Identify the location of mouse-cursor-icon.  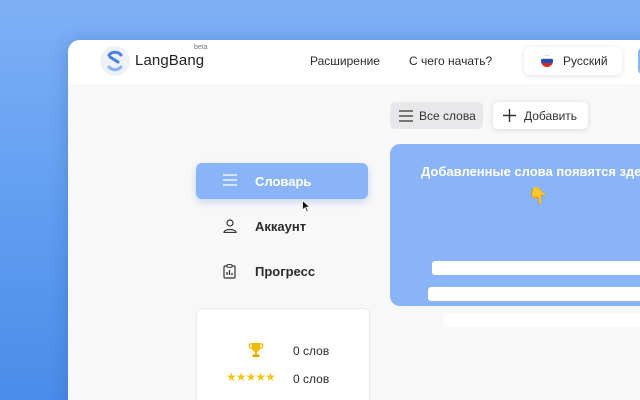
(306, 206).